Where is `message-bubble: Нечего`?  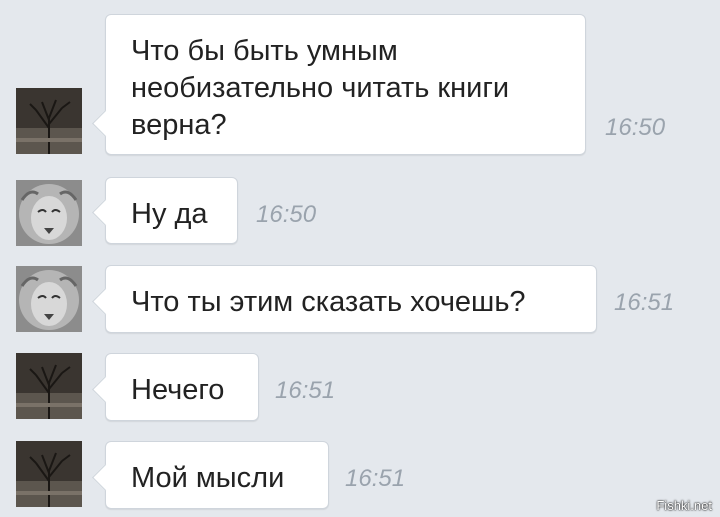 message-bubble: Нечего is located at coordinates (182, 387).